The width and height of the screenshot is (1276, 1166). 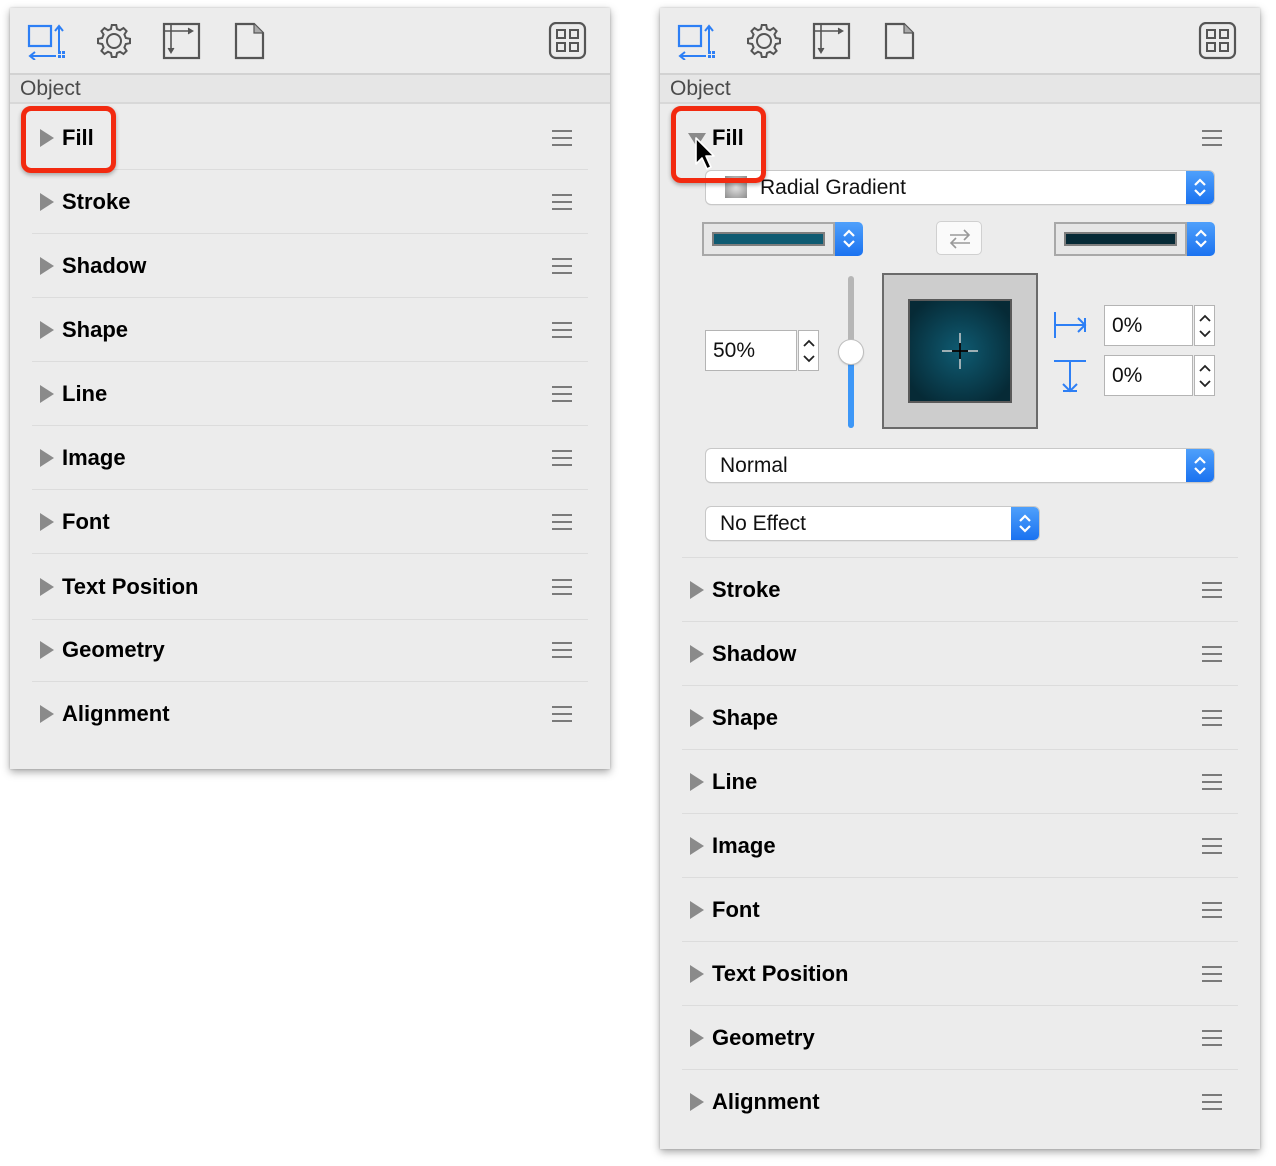 I want to click on inspector-toolbar, so click(x=310, y=41).